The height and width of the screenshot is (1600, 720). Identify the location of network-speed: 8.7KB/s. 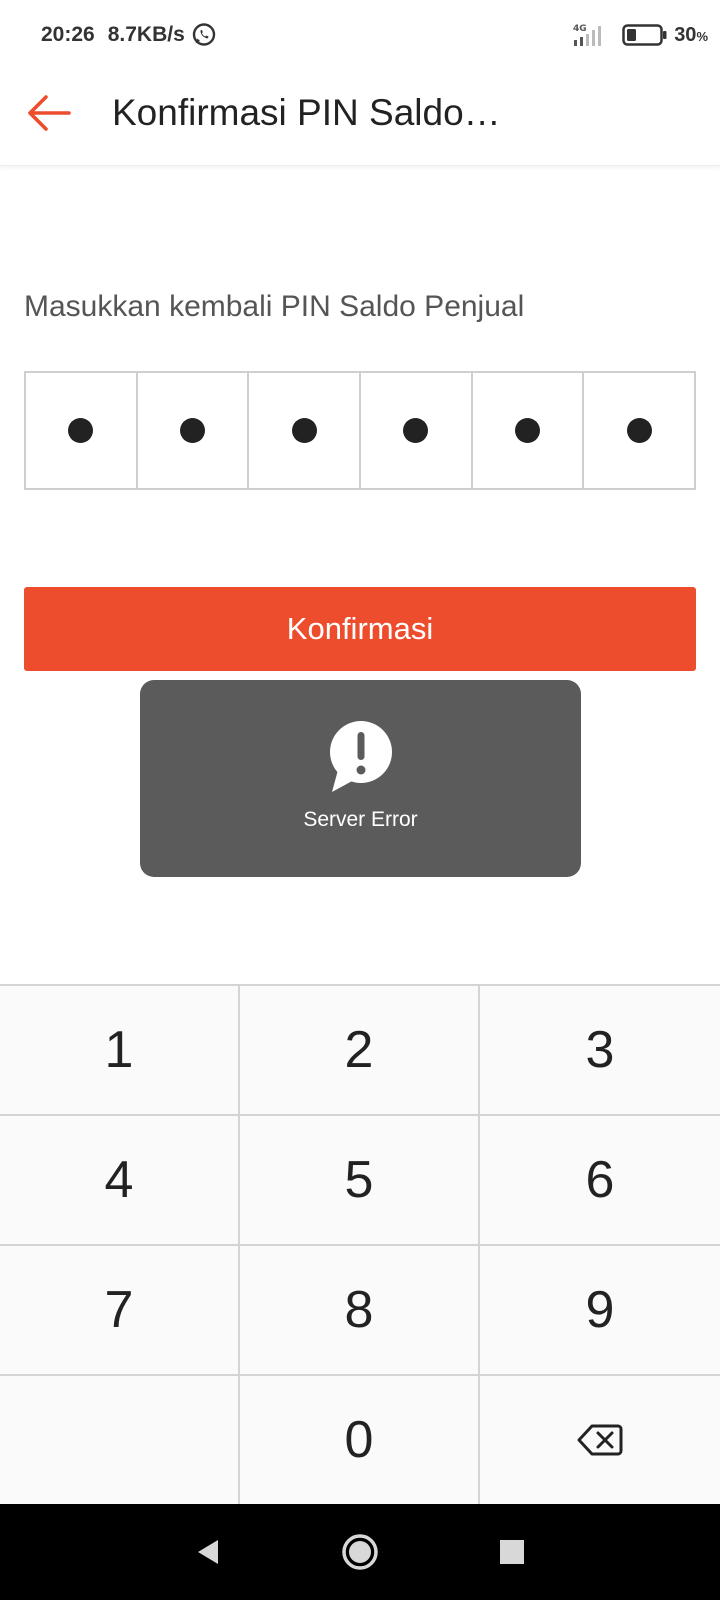
(146, 34).